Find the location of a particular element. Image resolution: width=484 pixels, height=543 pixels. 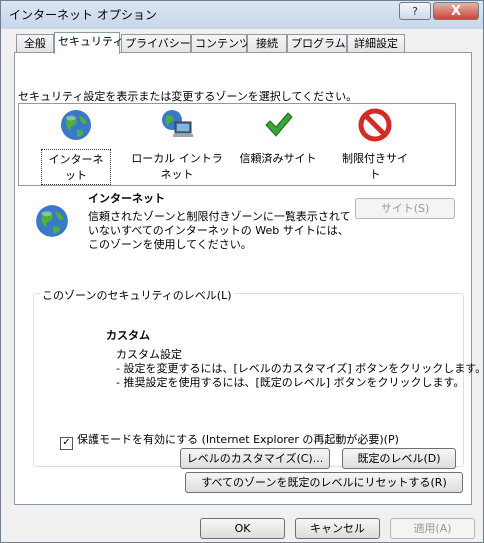

checkmark-icon is located at coordinates (279, 124).